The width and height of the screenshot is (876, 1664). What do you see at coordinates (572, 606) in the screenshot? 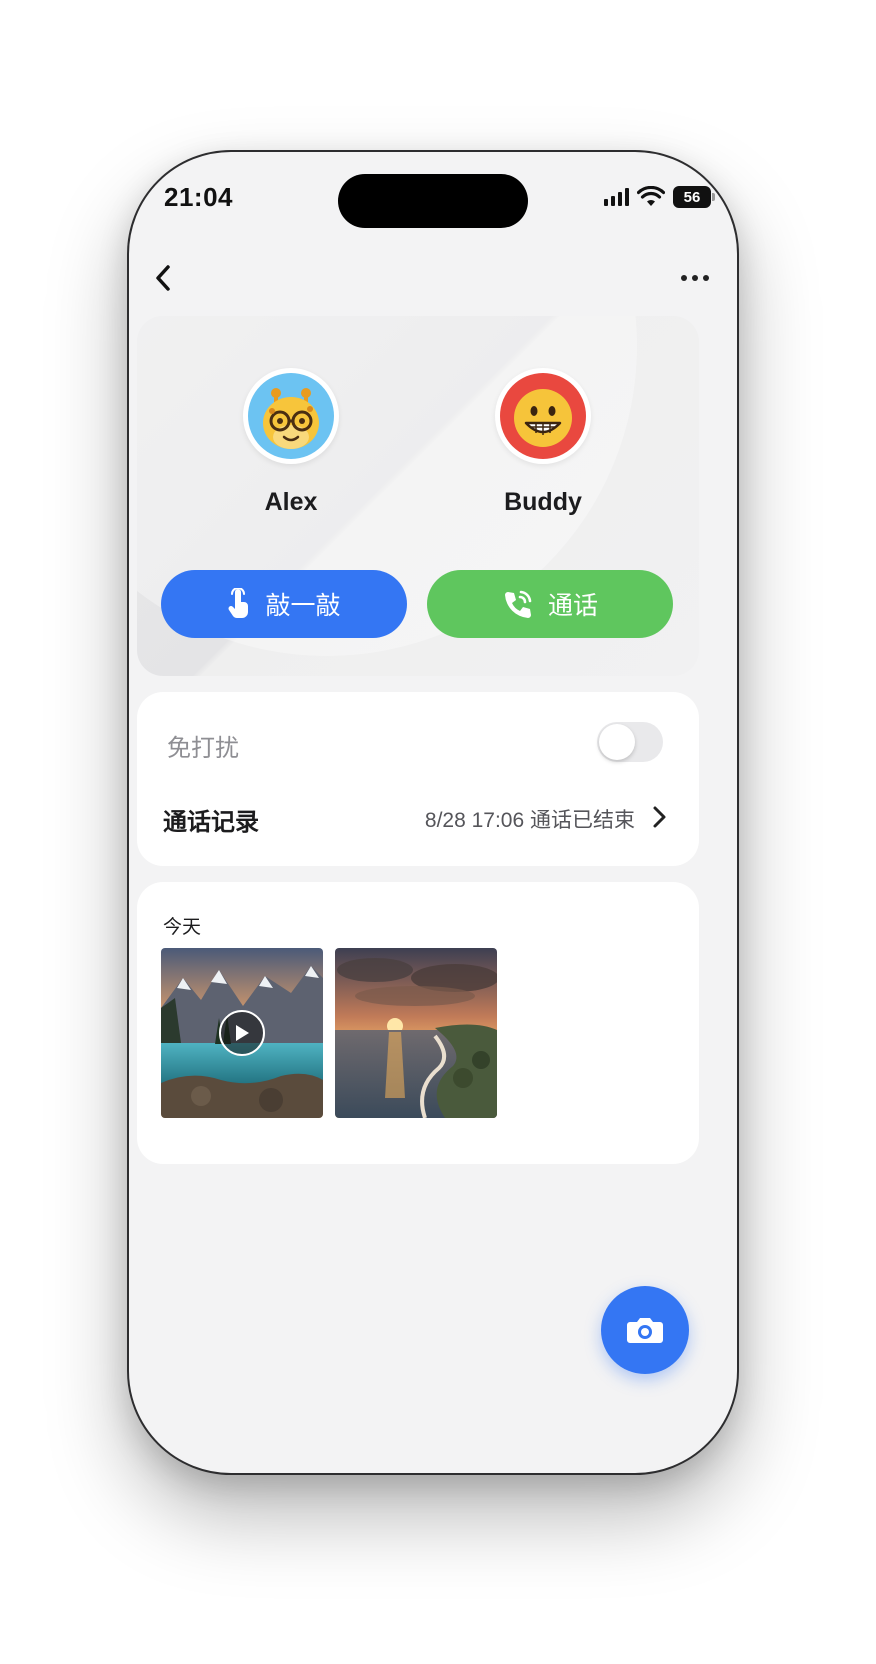
I see `call-button-label: 通话` at bounding box center [572, 606].